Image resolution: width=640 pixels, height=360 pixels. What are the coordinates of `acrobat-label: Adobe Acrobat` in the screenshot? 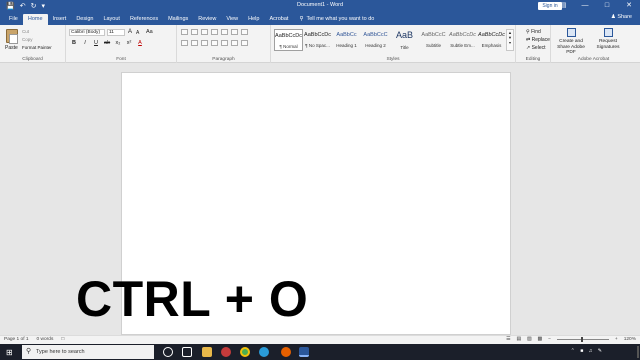 It's located at (593, 59).